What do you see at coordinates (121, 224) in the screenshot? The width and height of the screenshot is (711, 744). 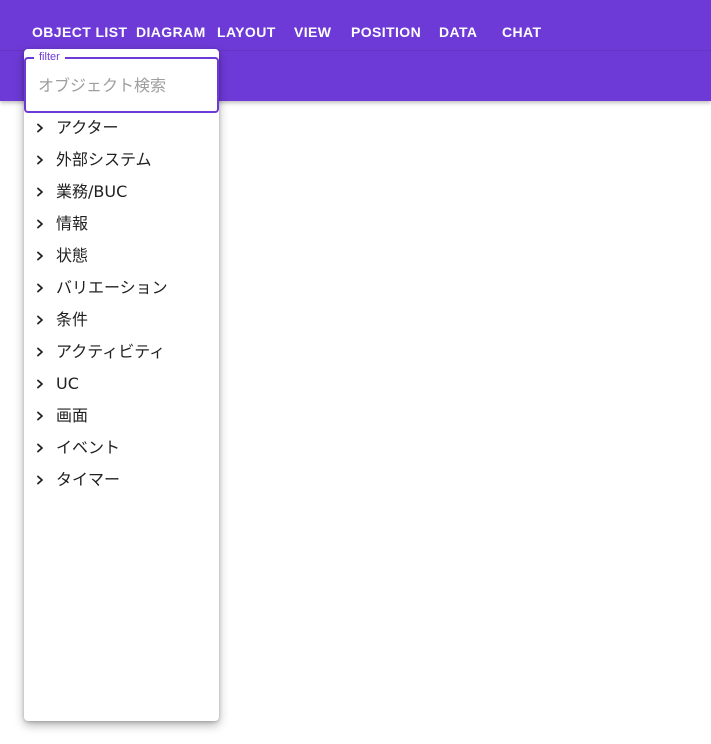 I see `tree-item-information: 情報` at bounding box center [121, 224].